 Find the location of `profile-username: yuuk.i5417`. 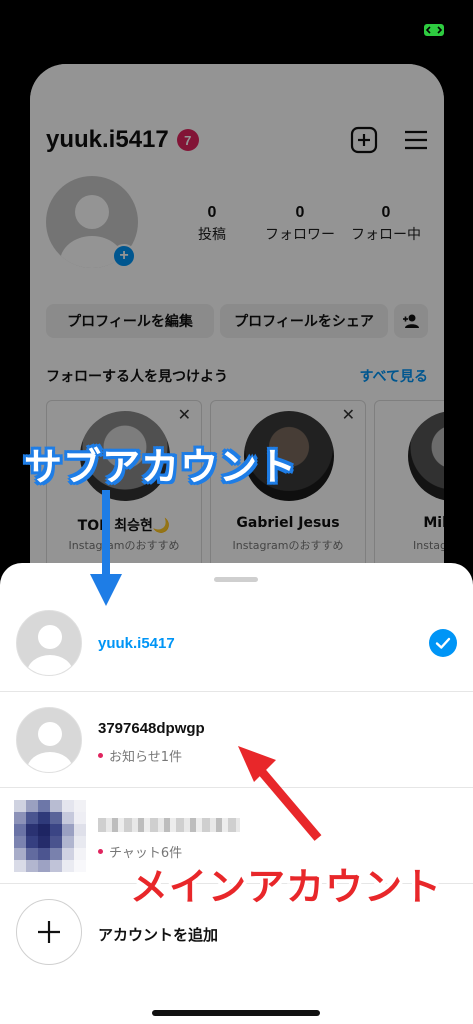

profile-username: yuuk.i5417 is located at coordinates (107, 140).